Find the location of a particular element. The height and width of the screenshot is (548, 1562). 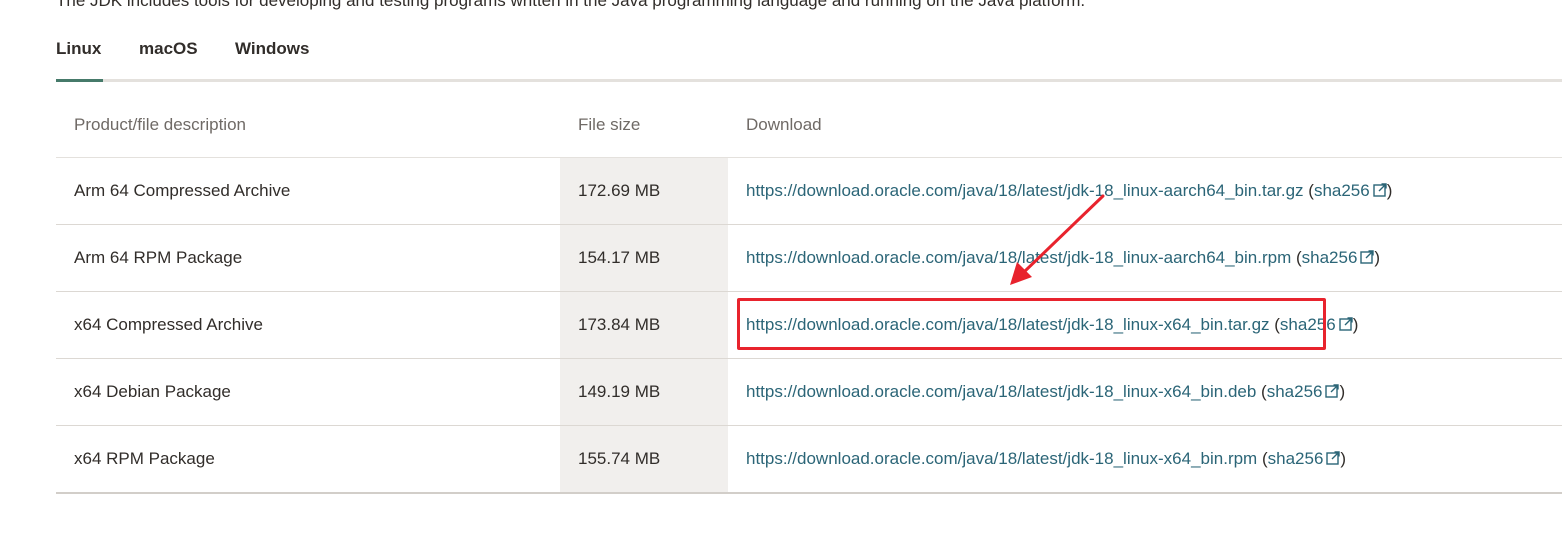

column-header-description: Product/file description is located at coordinates (308, 125).